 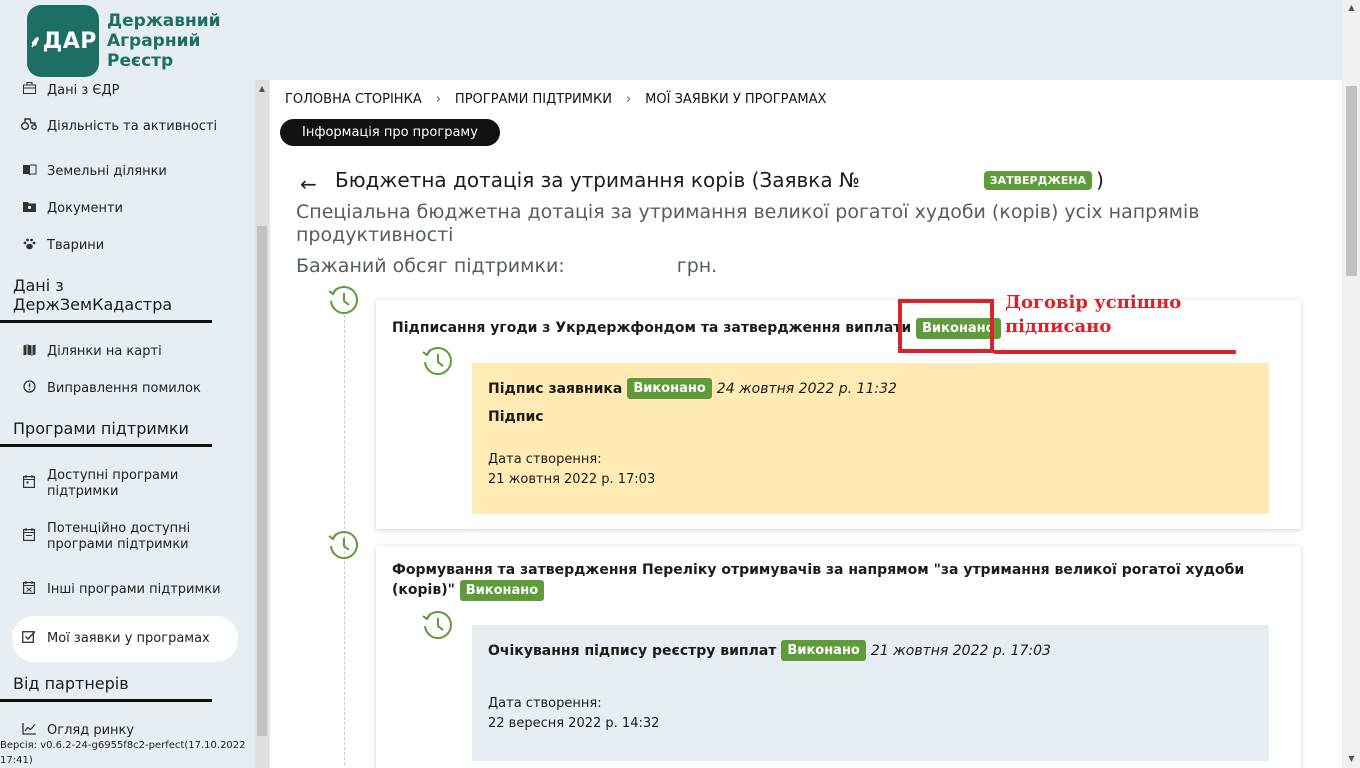 I want to click on sidebar-item-label: Виправлення помилок, so click(x=124, y=388).